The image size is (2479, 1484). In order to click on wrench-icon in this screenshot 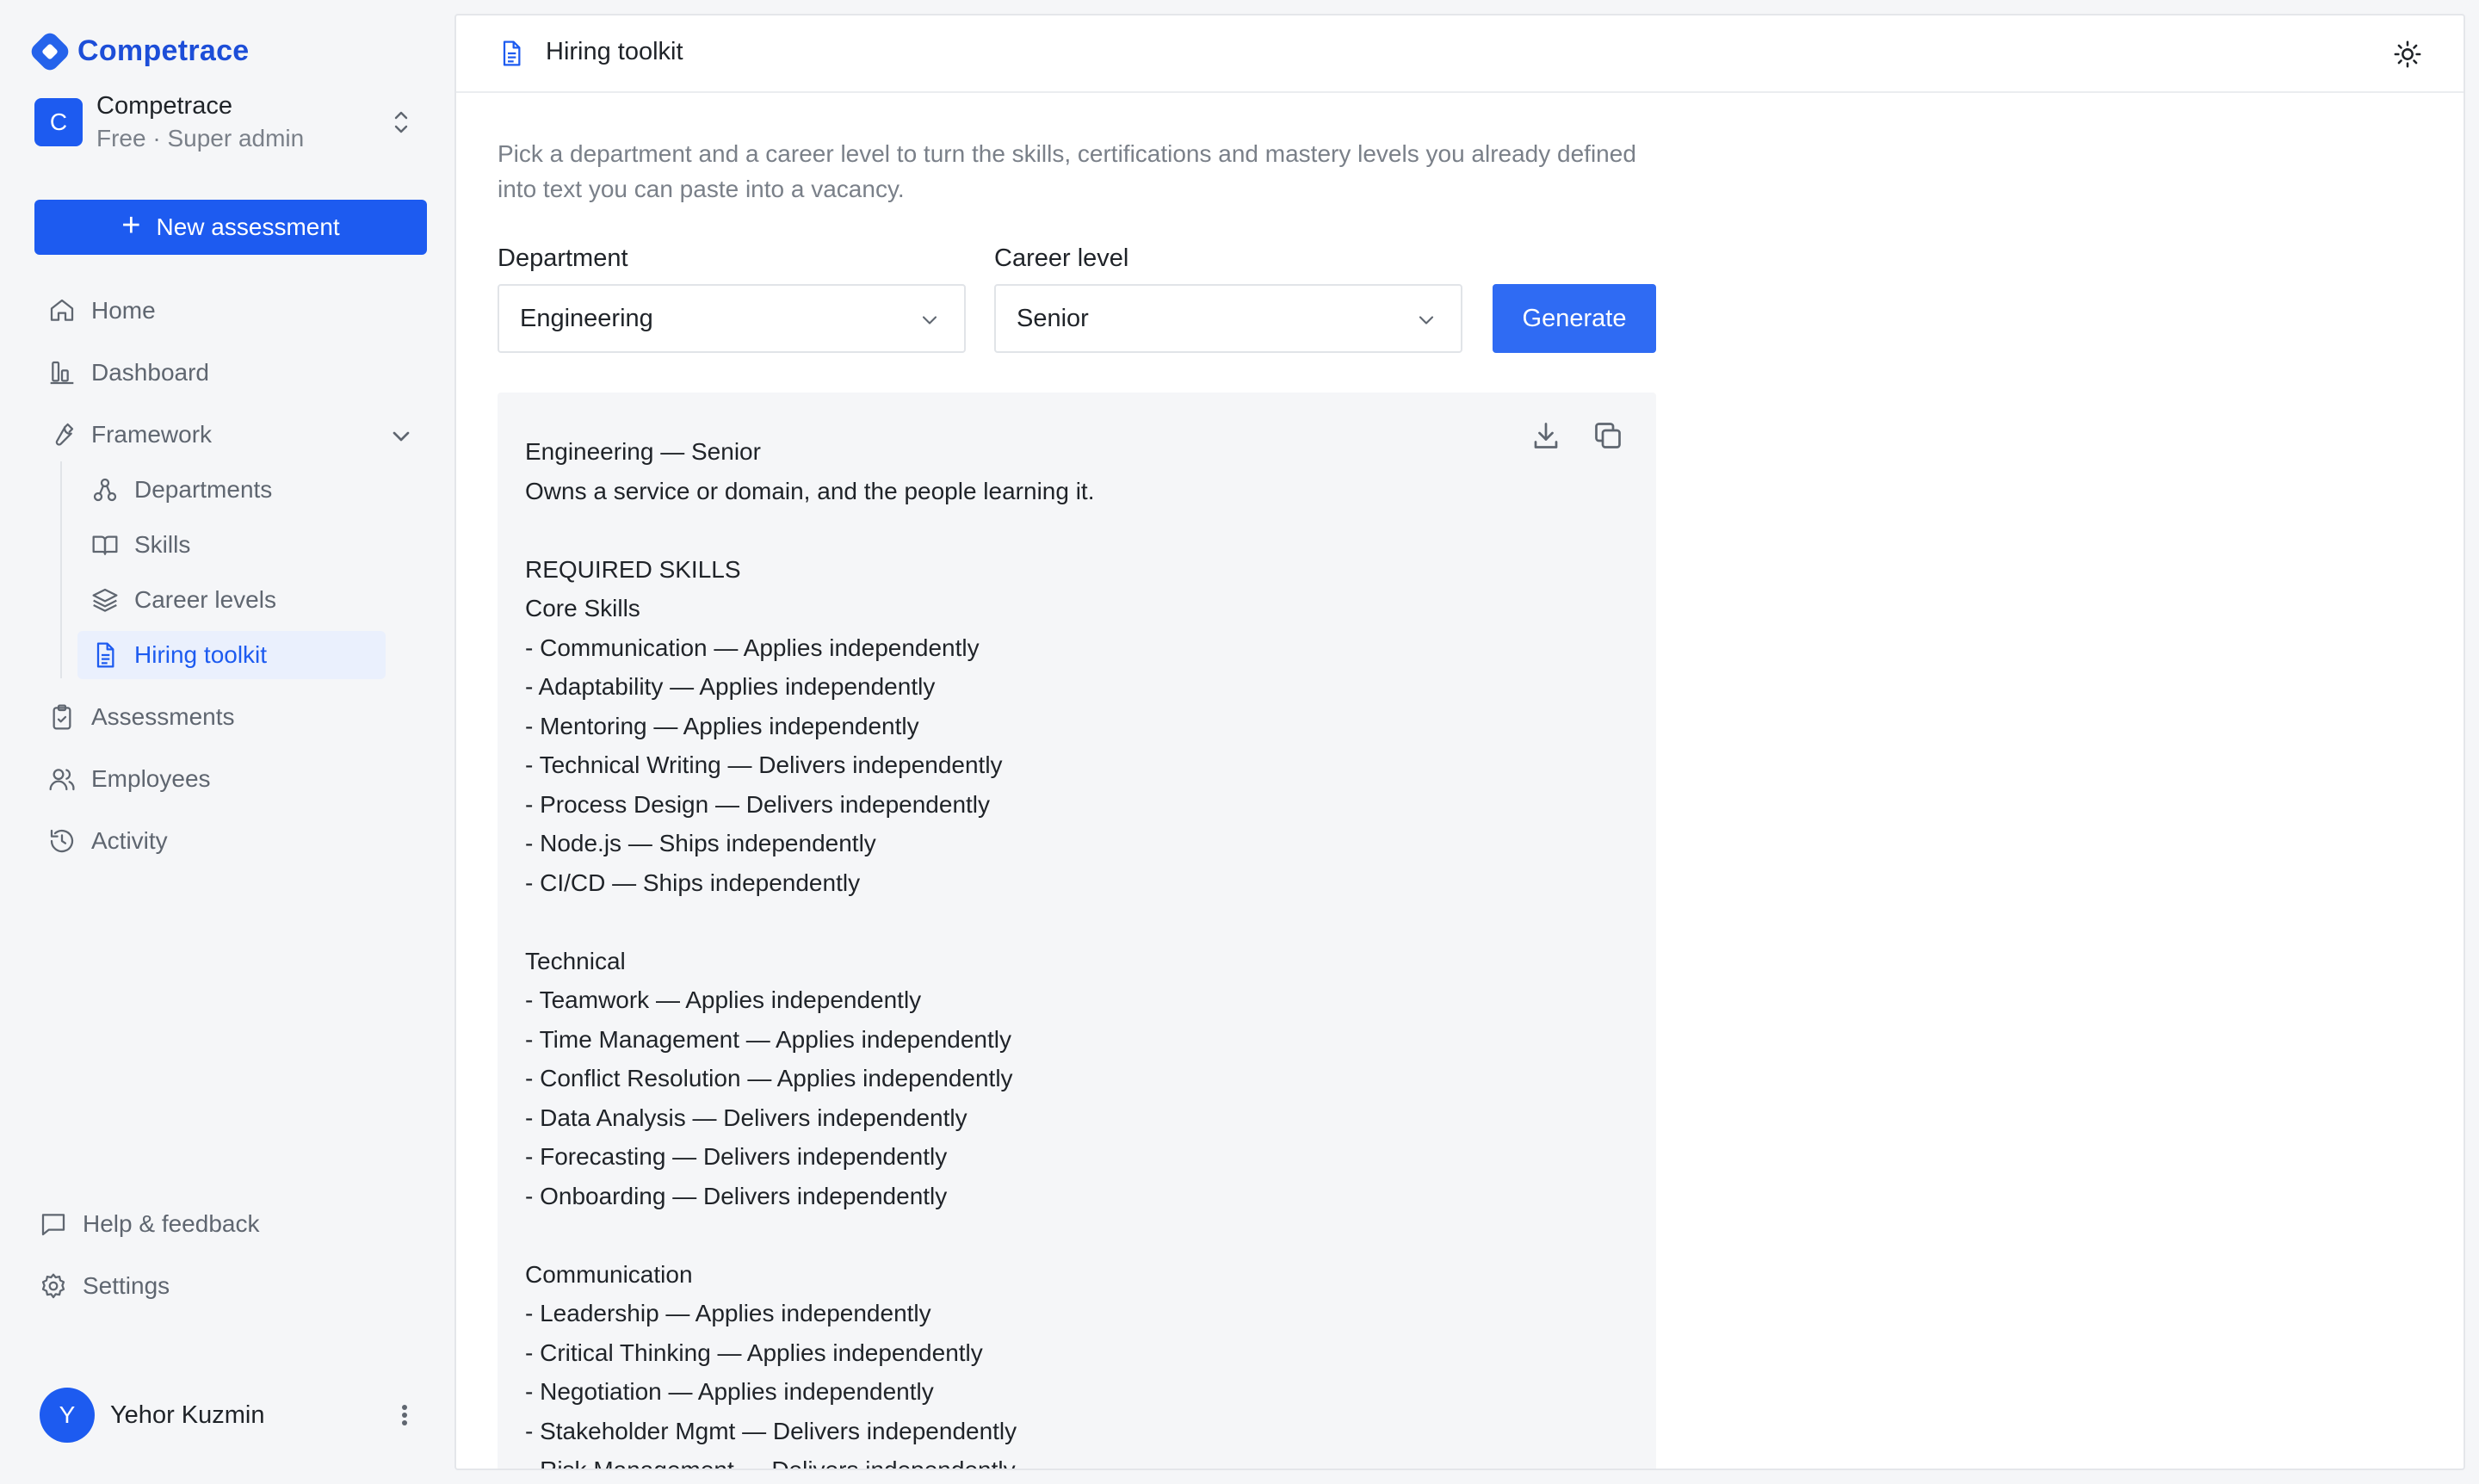, I will do `click(64, 434)`.